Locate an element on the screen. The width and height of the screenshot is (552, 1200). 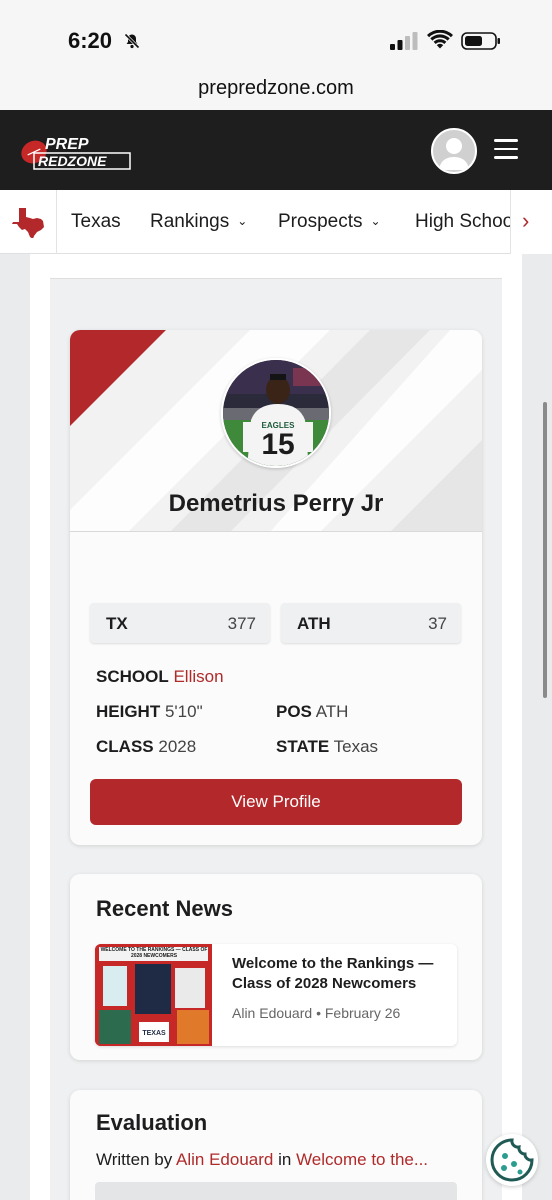
evaluation-author-link: Alin Edouard is located at coordinates (224, 1159).